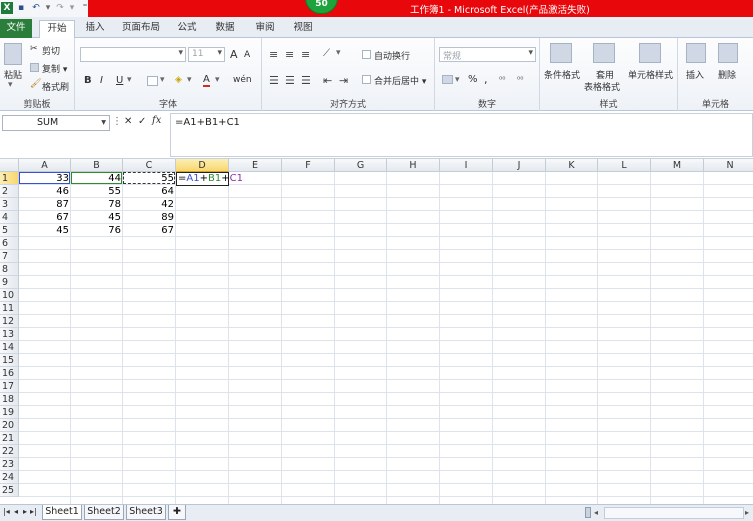 The width and height of the screenshot is (753, 521). Describe the element at coordinates (209, 179) in the screenshot. I see `active-cell-d1: =A1+B1+C1` at that location.